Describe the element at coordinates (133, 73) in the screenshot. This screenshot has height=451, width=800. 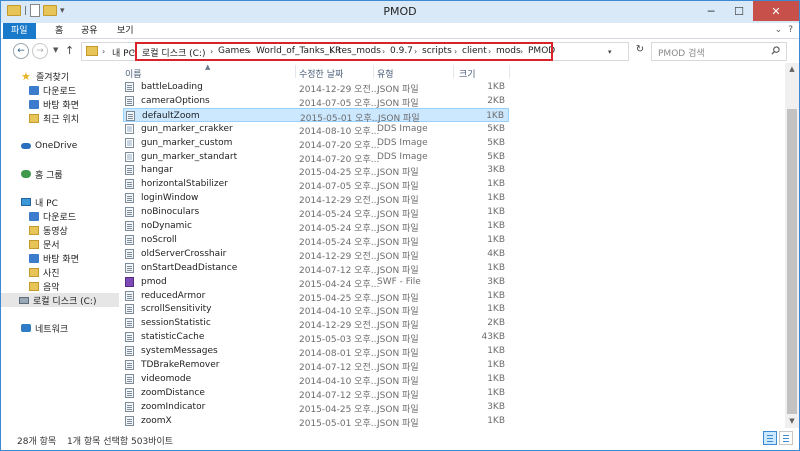
I see `column-name: 이름` at that location.